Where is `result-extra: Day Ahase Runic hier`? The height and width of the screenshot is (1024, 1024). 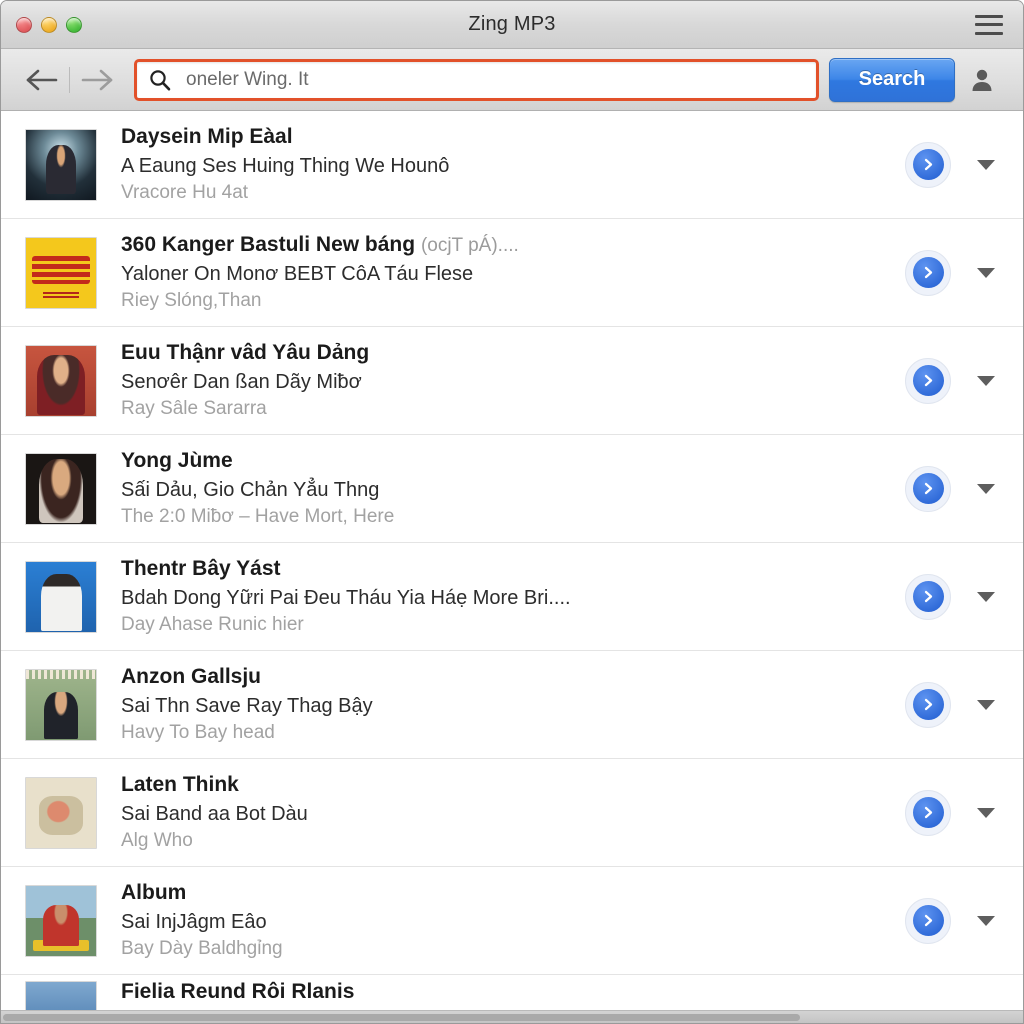 result-extra: Day Ahase Runic hier is located at coordinates (212, 624).